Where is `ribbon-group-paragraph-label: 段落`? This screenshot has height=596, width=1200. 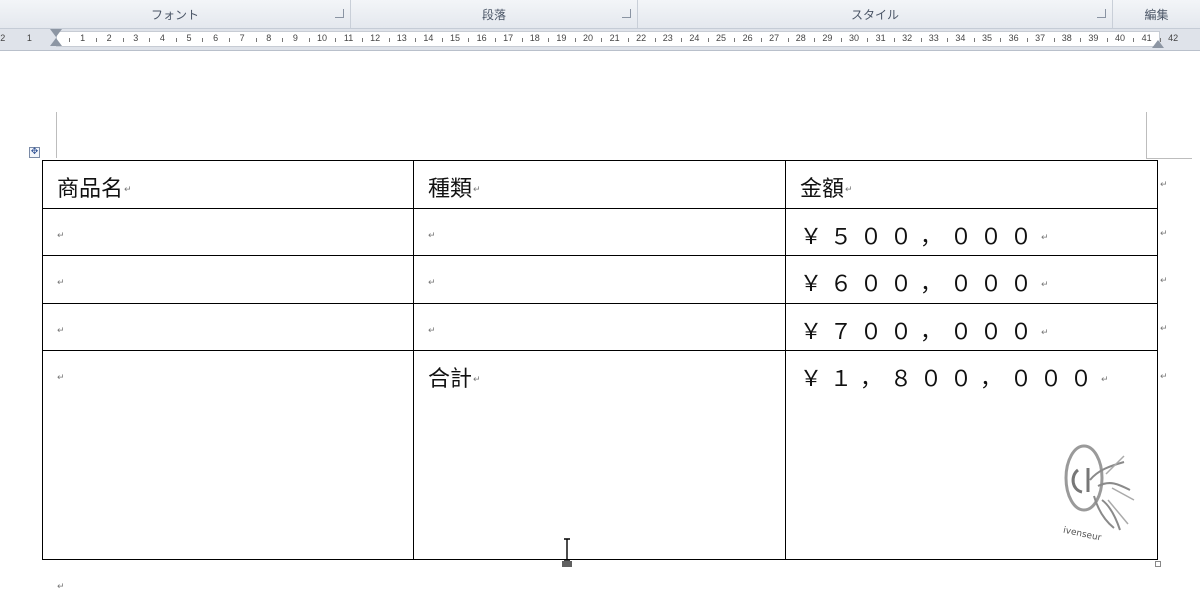
ribbon-group-paragraph-label: 段落 is located at coordinates (493, 15).